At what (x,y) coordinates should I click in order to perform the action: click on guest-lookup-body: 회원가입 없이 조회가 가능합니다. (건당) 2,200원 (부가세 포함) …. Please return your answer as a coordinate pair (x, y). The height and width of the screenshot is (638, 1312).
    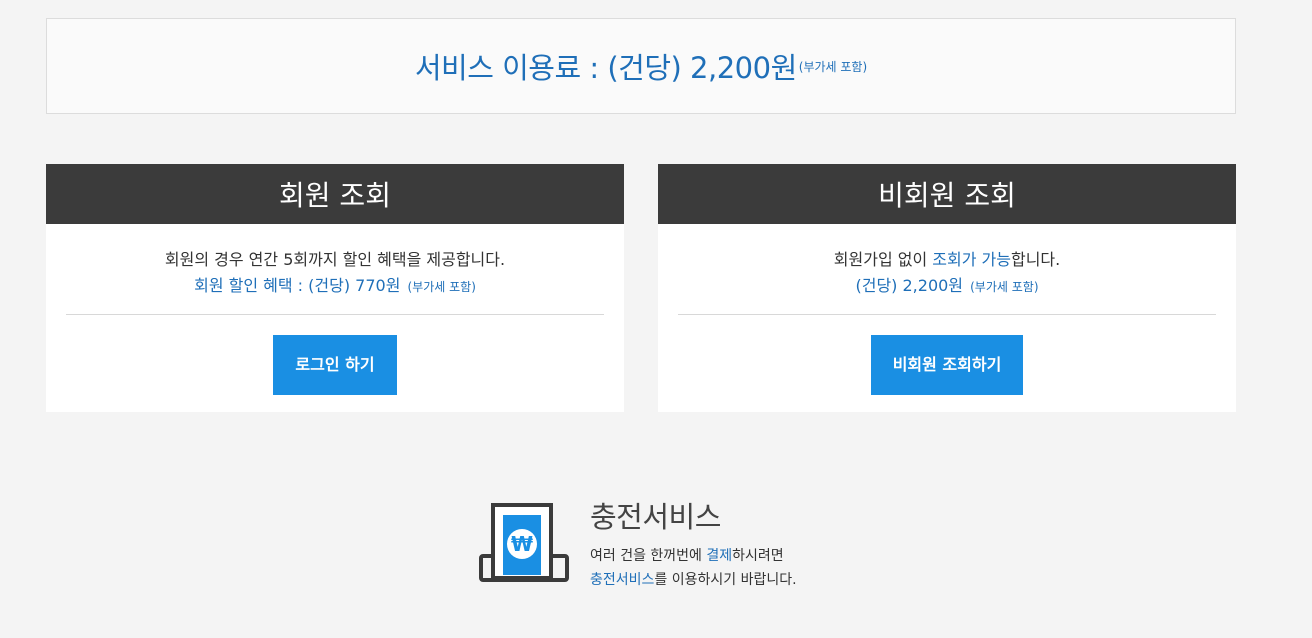
    Looking at the image, I should click on (947, 320).